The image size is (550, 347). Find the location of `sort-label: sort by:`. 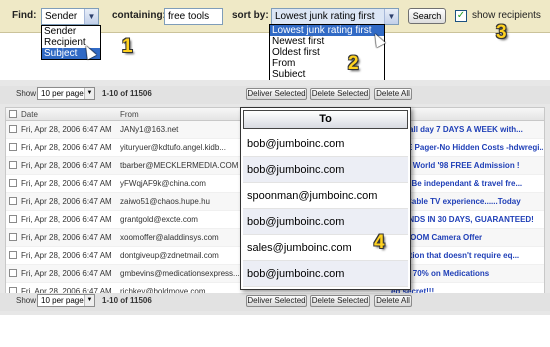

sort-label: sort by: is located at coordinates (250, 15).